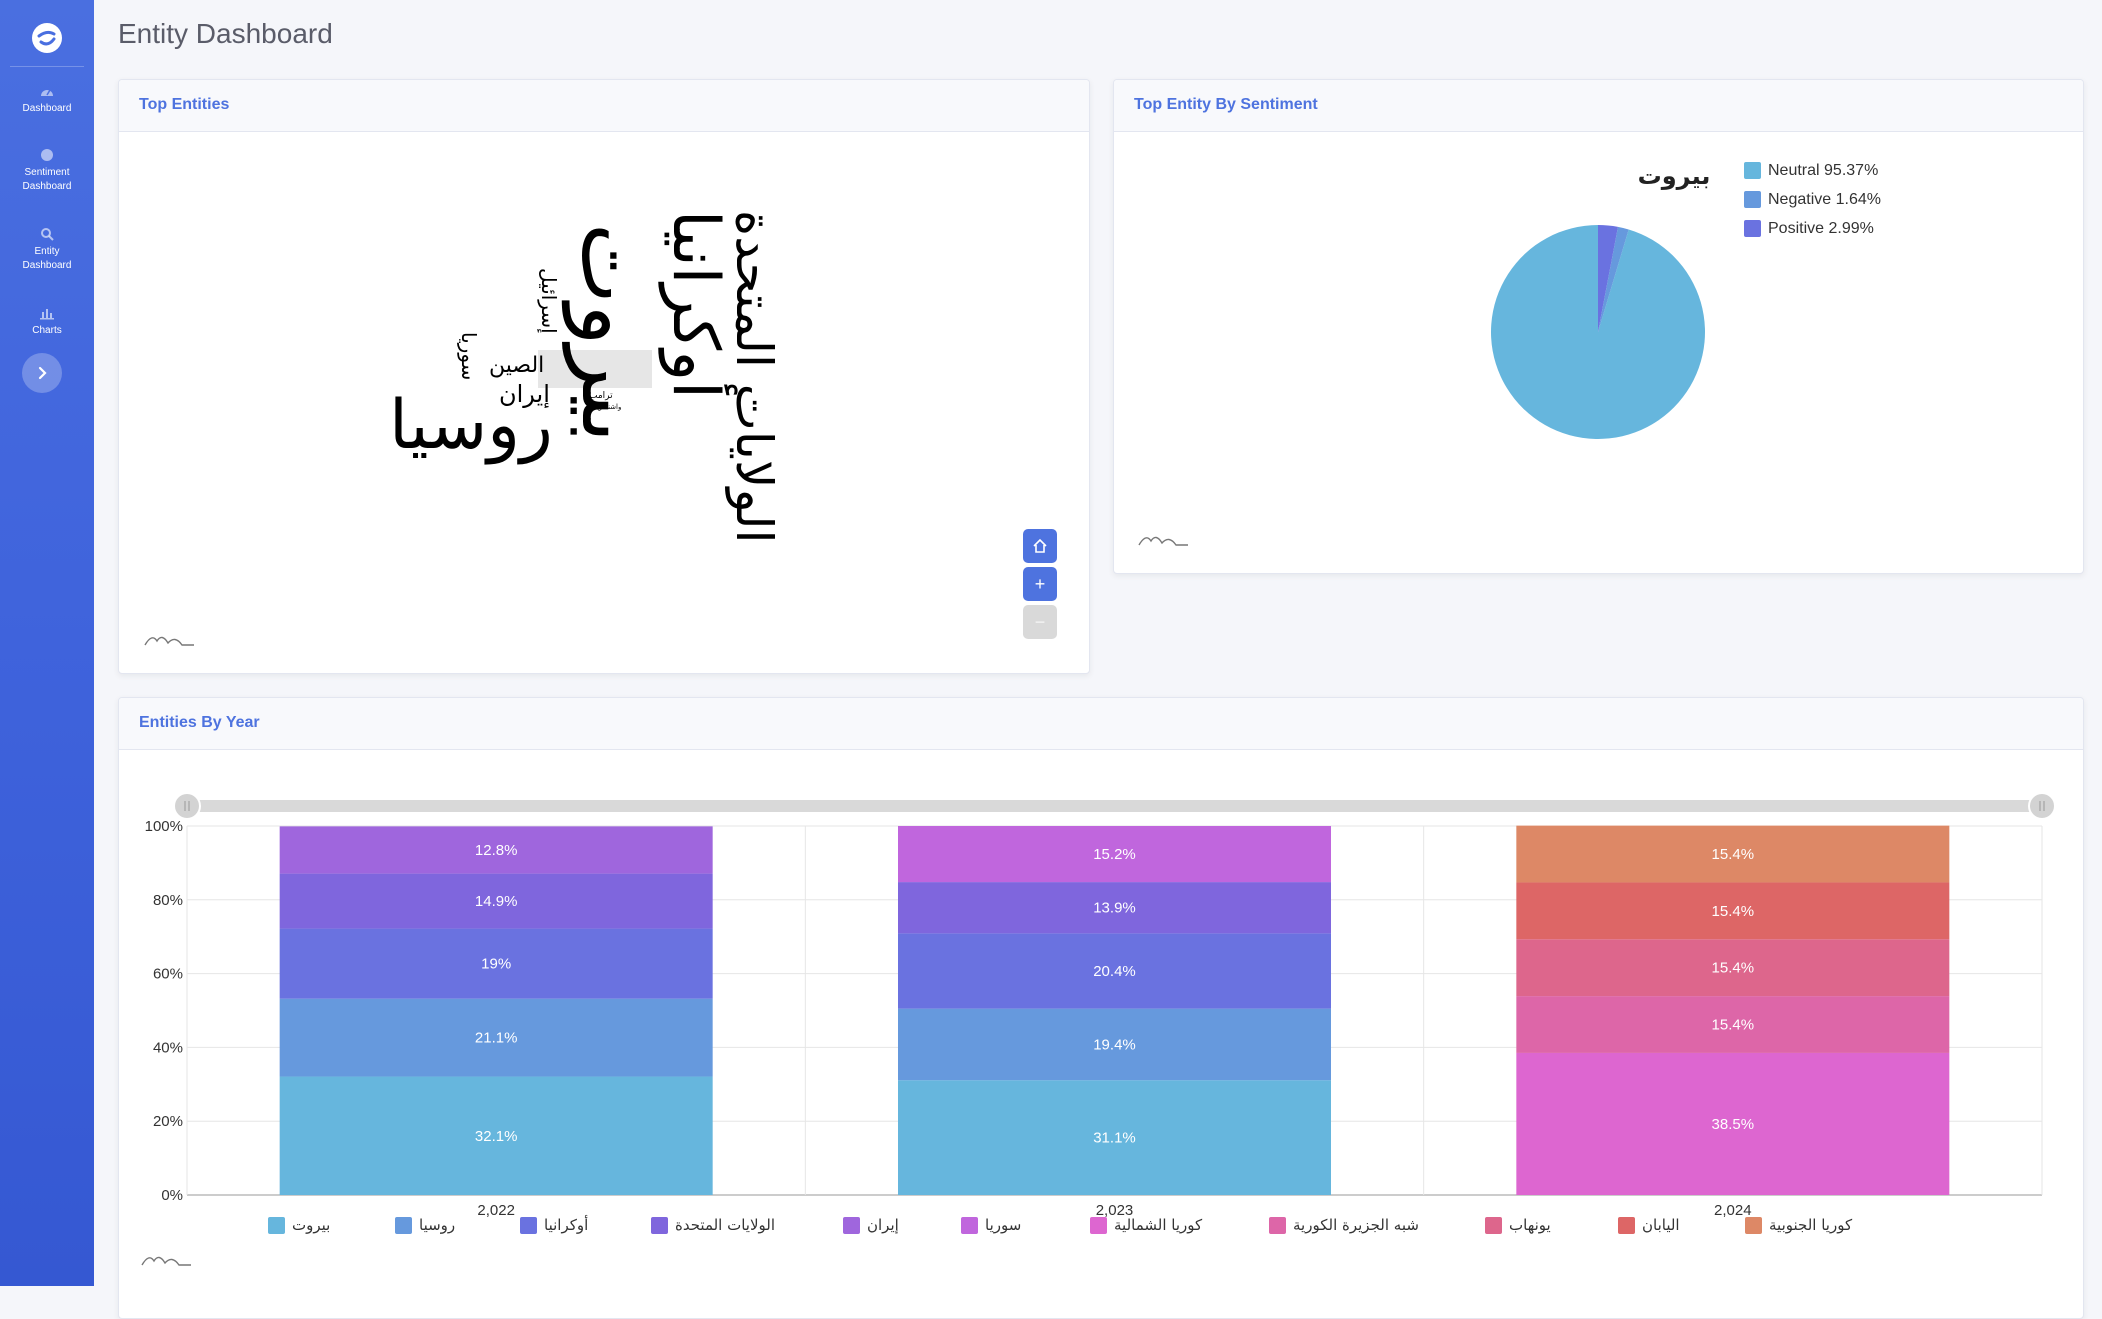 The image size is (2102, 1319). I want to click on legend-item: بيروت, so click(299, 1225).